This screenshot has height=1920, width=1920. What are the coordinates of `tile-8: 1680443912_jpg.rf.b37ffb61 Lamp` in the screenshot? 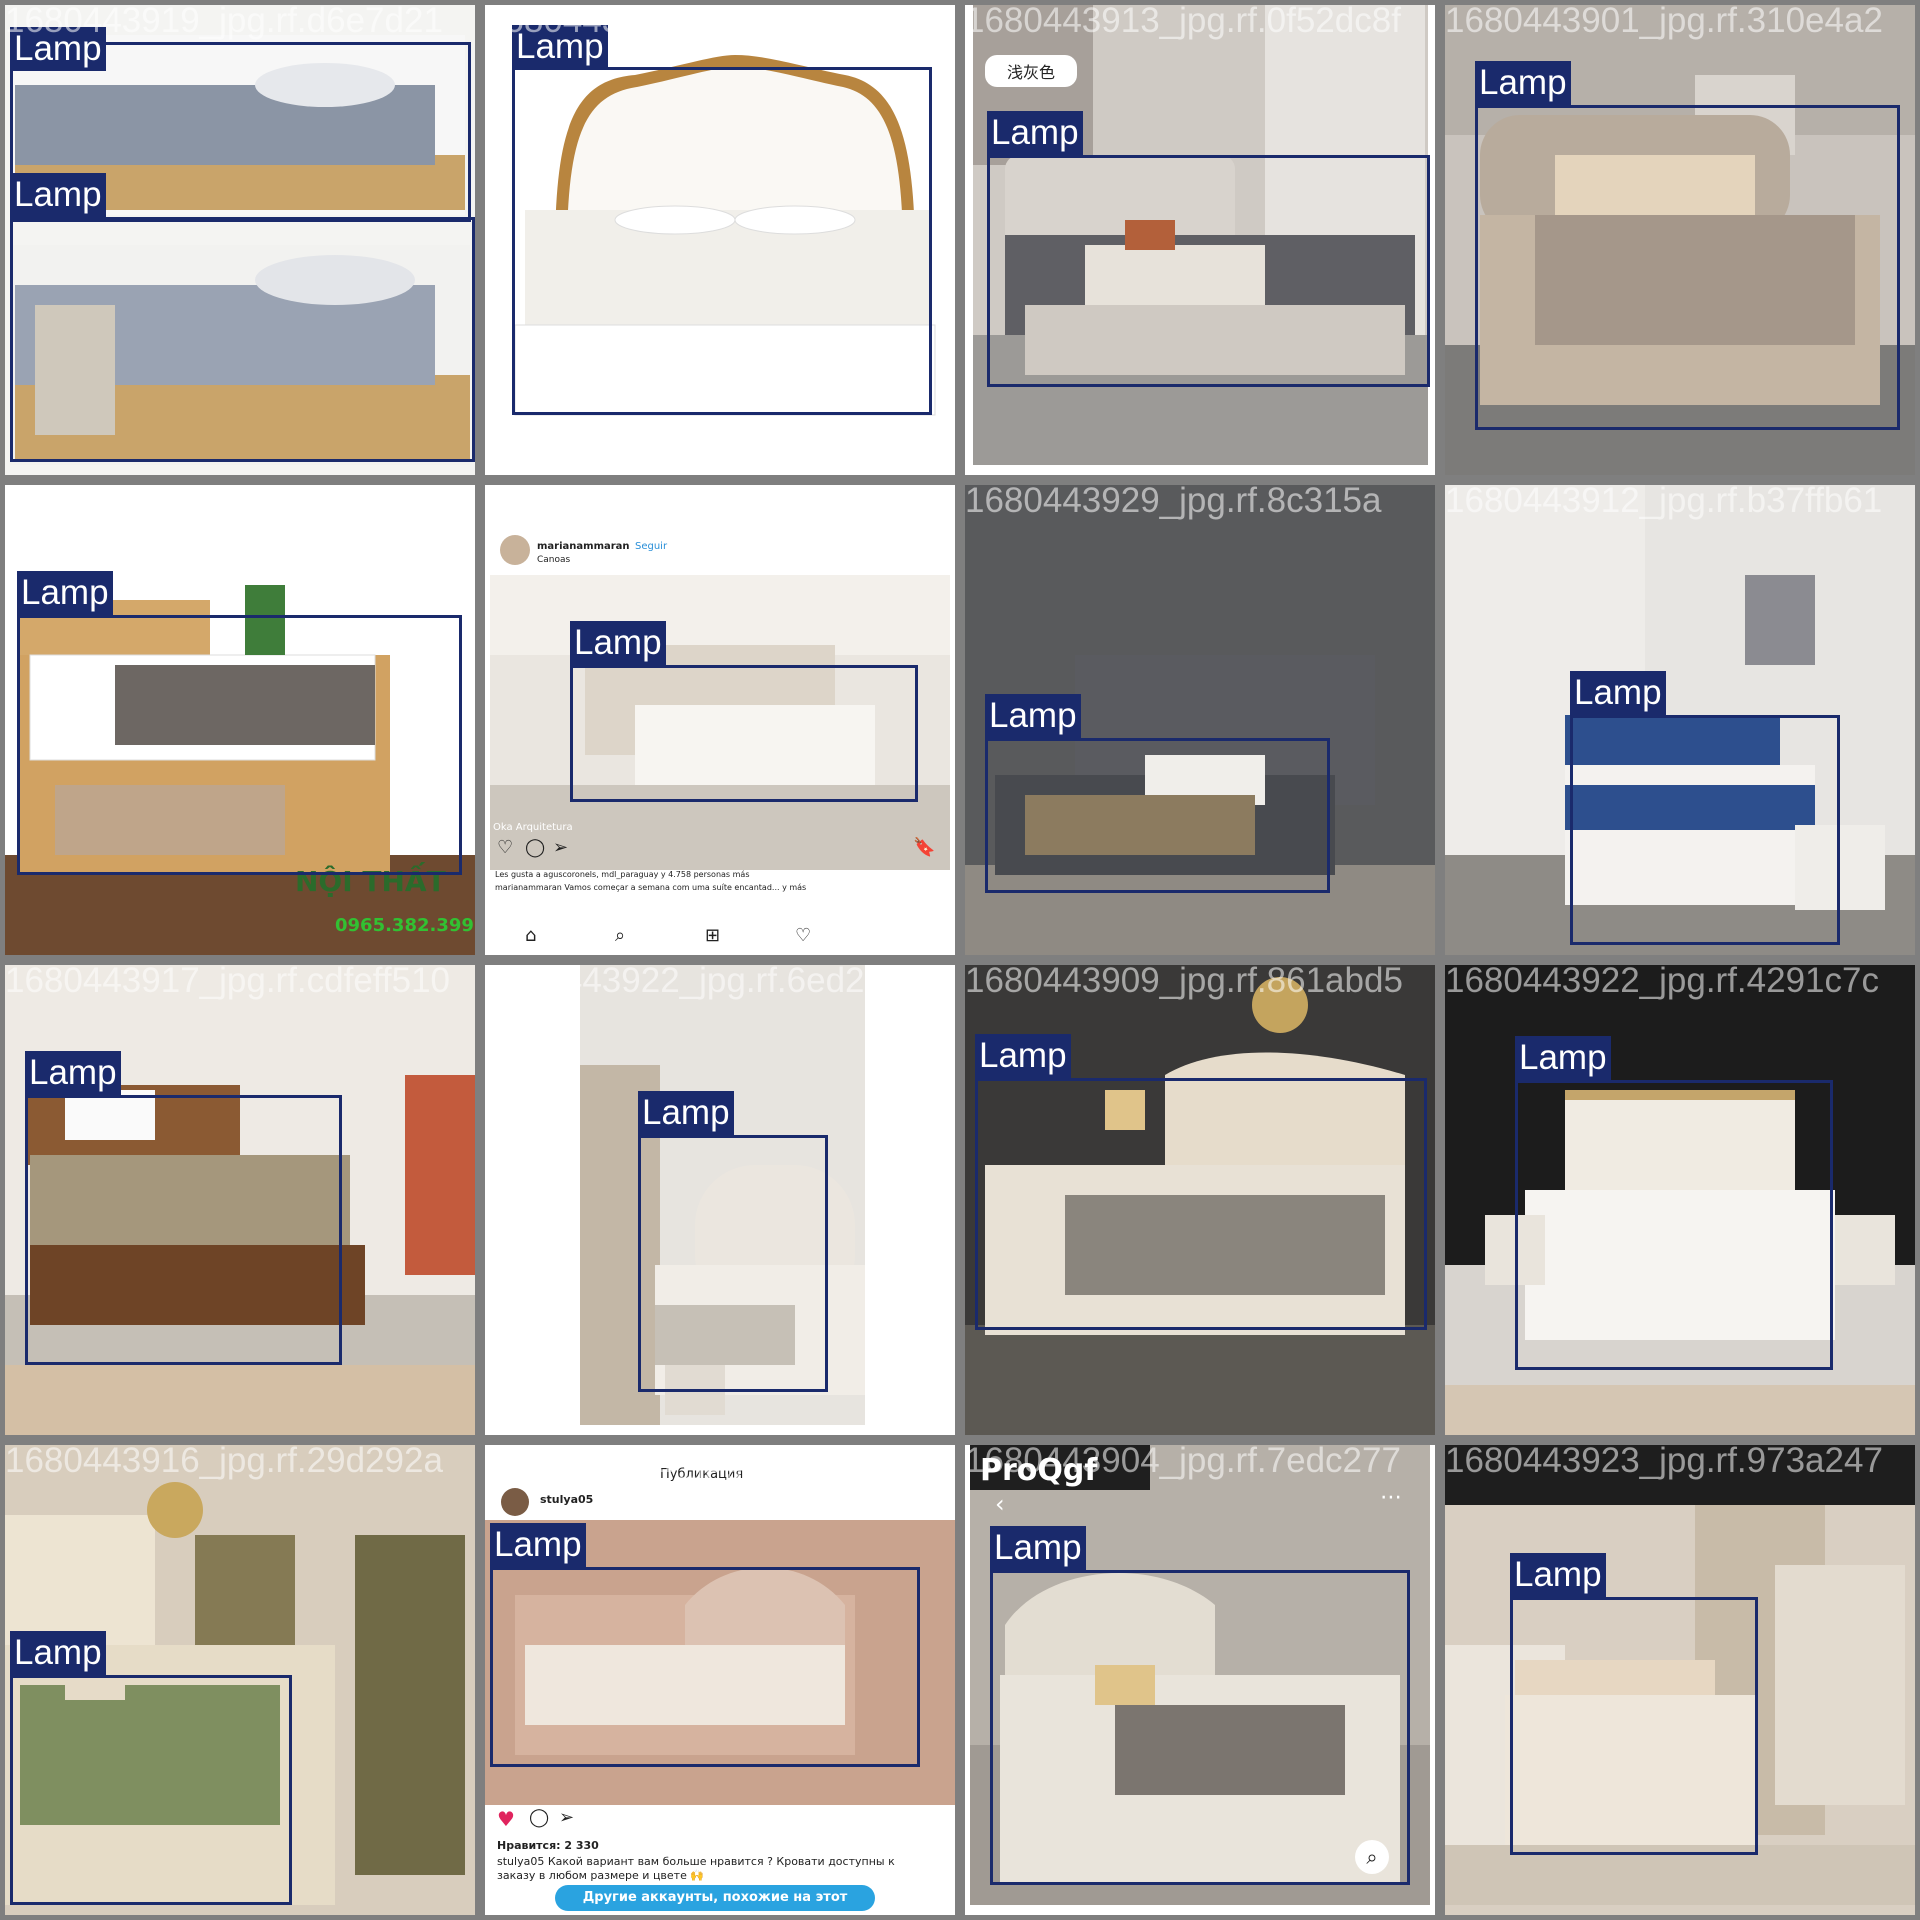 It's located at (1680, 720).